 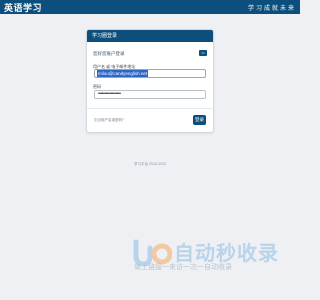 What do you see at coordinates (207, 256) in the screenshot?
I see `watermark: 自动秒收录 做上链接一来访一次一自动收录` at bounding box center [207, 256].